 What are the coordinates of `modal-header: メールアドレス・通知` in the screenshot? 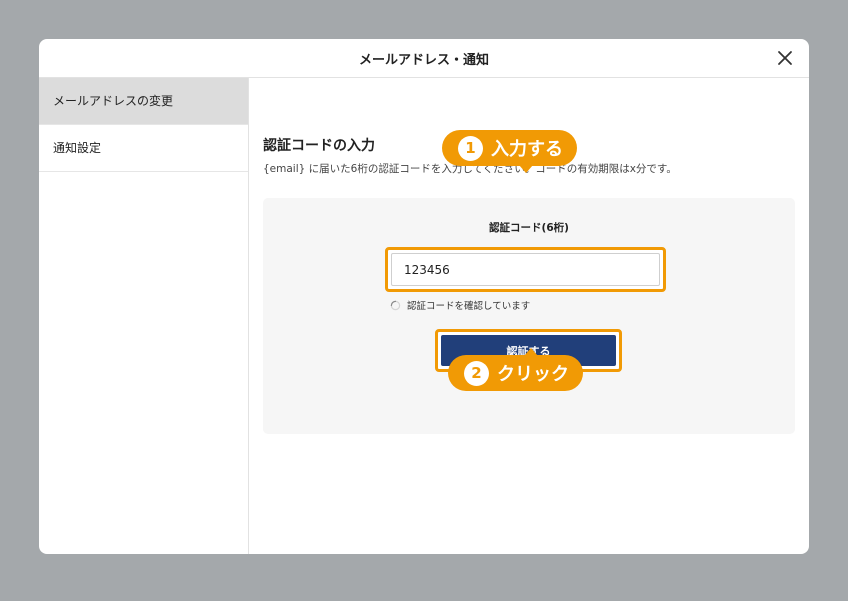 It's located at (424, 58).